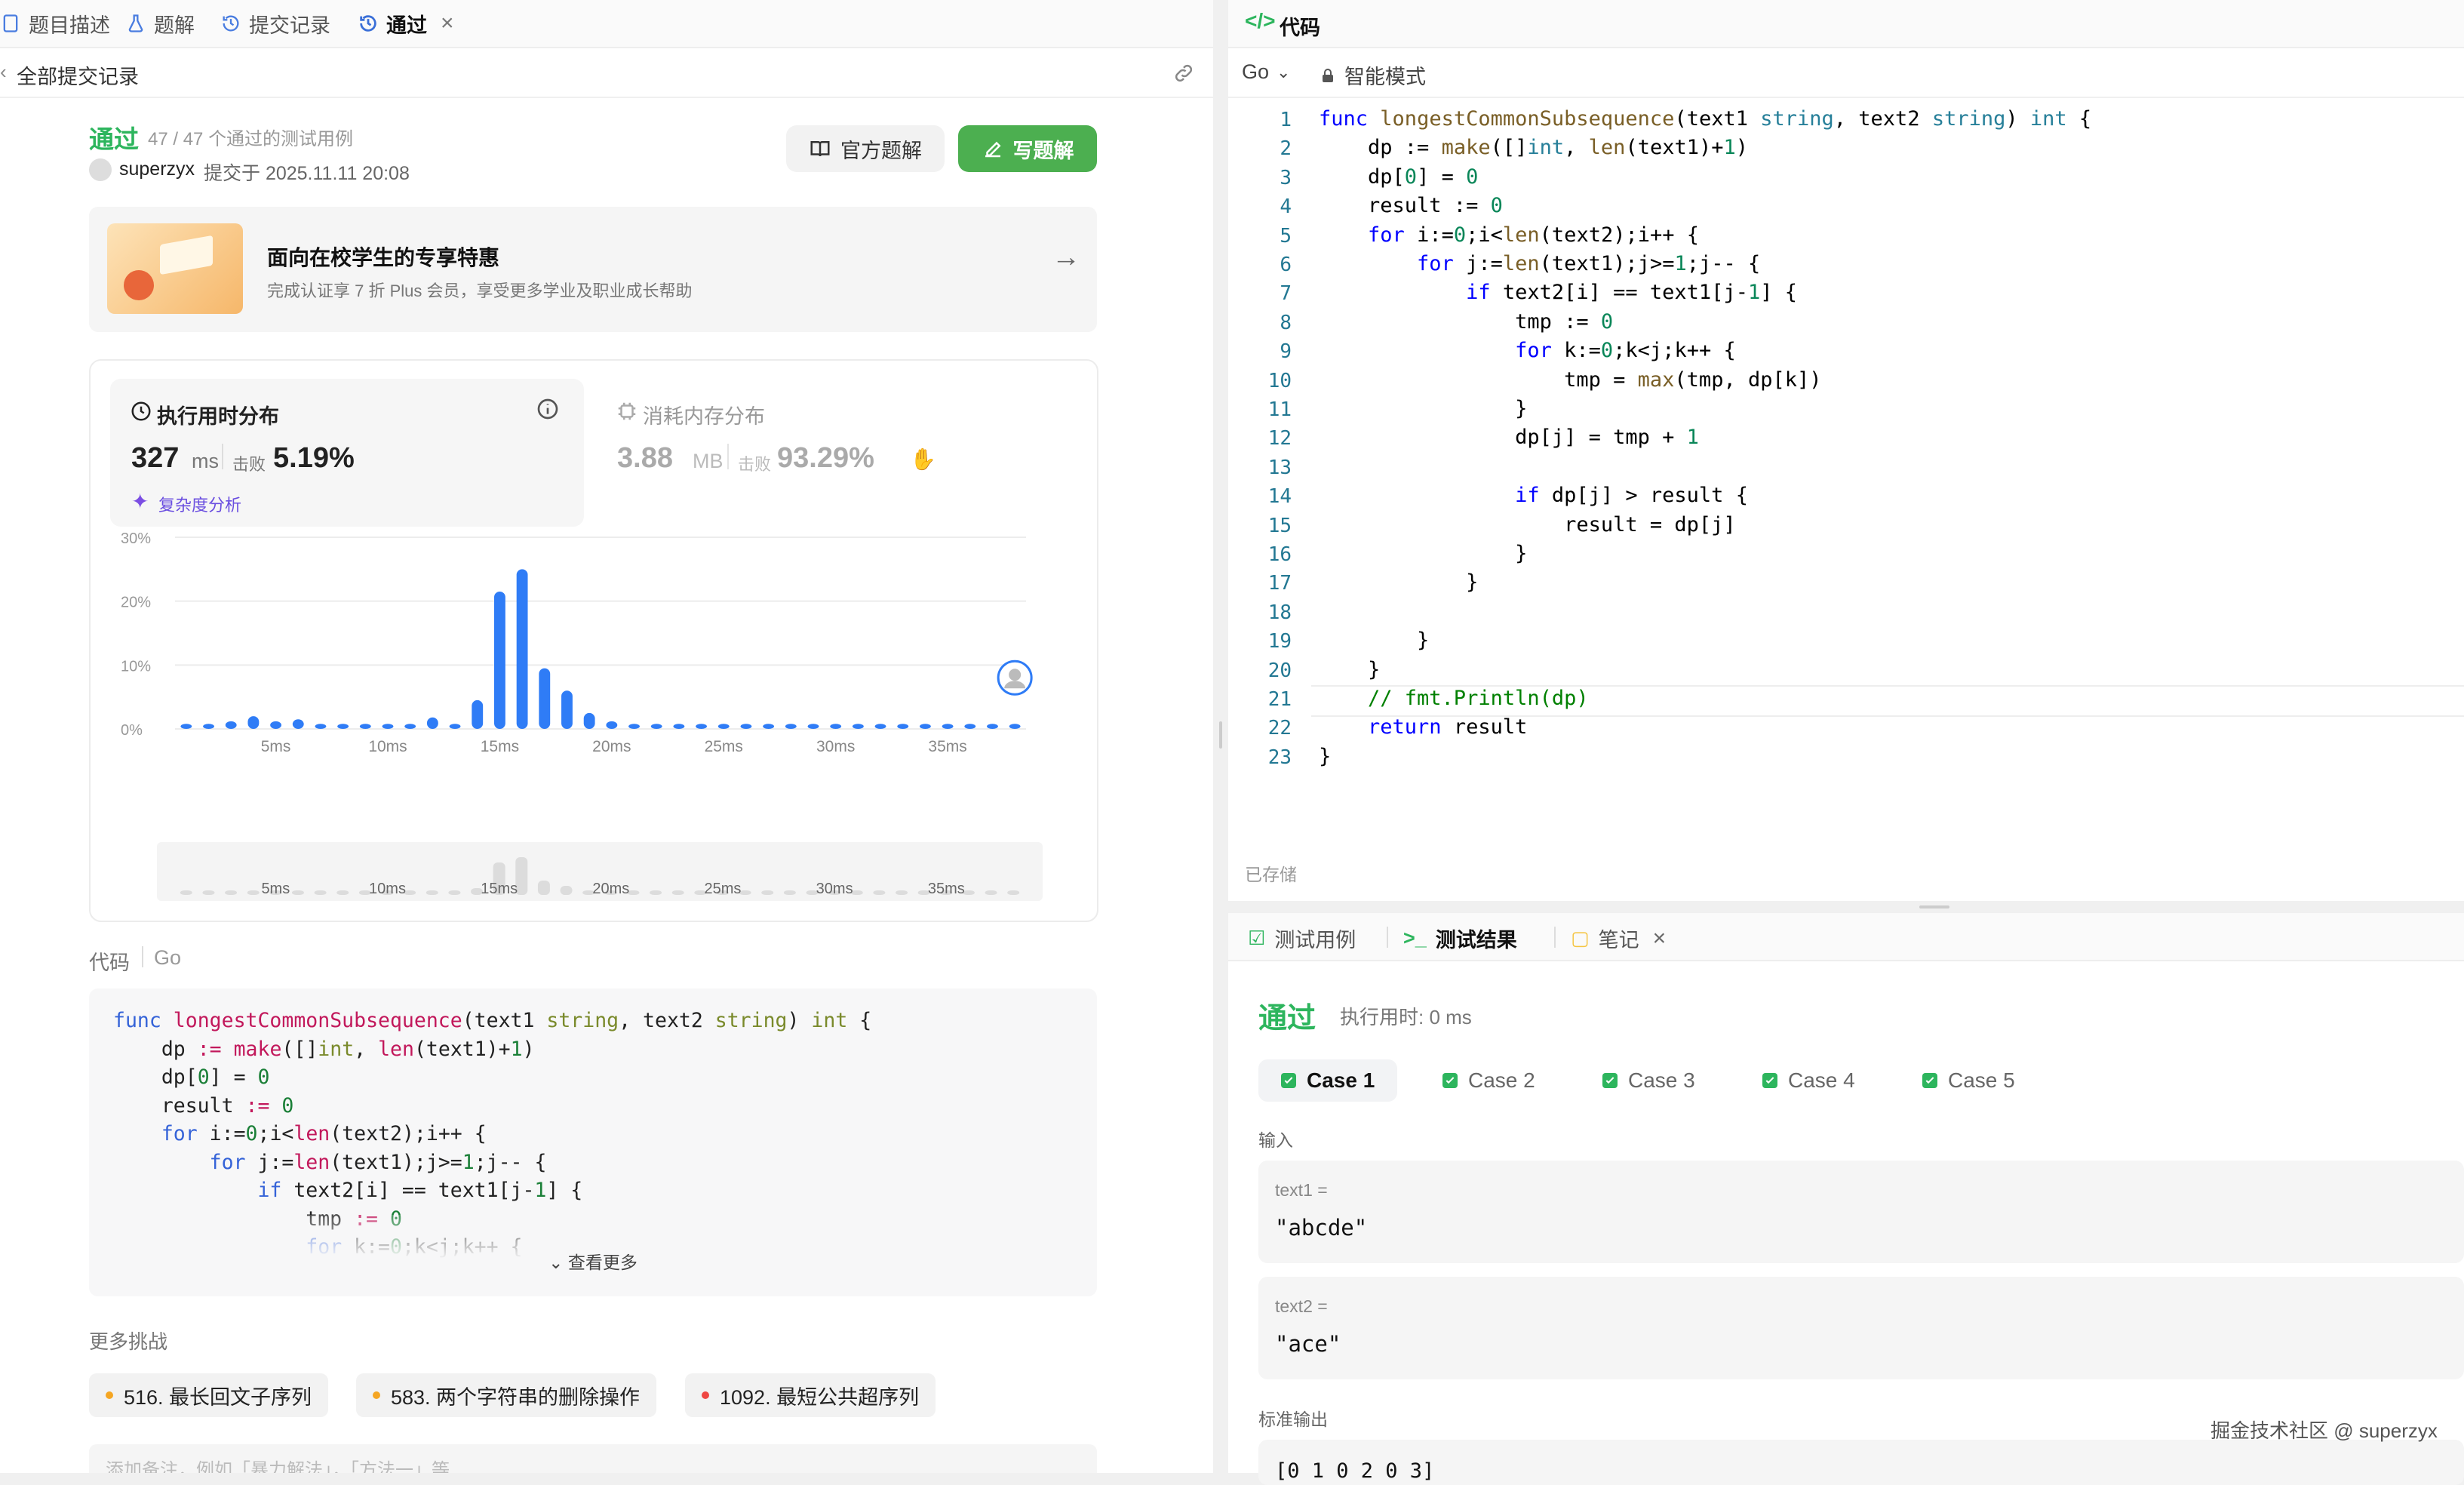 The height and width of the screenshot is (1485, 2464). I want to click on y-tick-label: 20%, so click(136, 603).